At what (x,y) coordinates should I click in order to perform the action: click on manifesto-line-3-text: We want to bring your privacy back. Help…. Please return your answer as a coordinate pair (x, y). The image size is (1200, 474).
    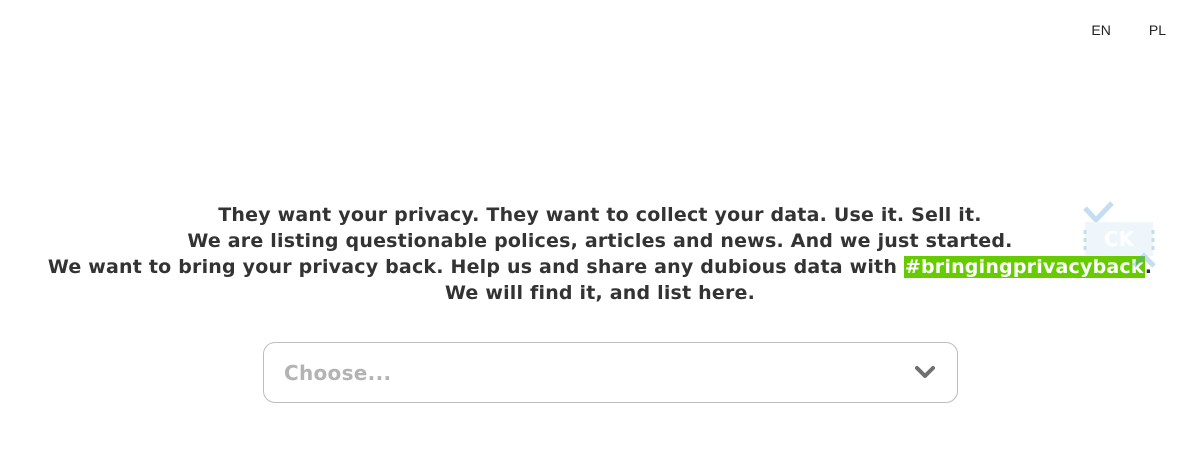
    Looking at the image, I should click on (475, 267).